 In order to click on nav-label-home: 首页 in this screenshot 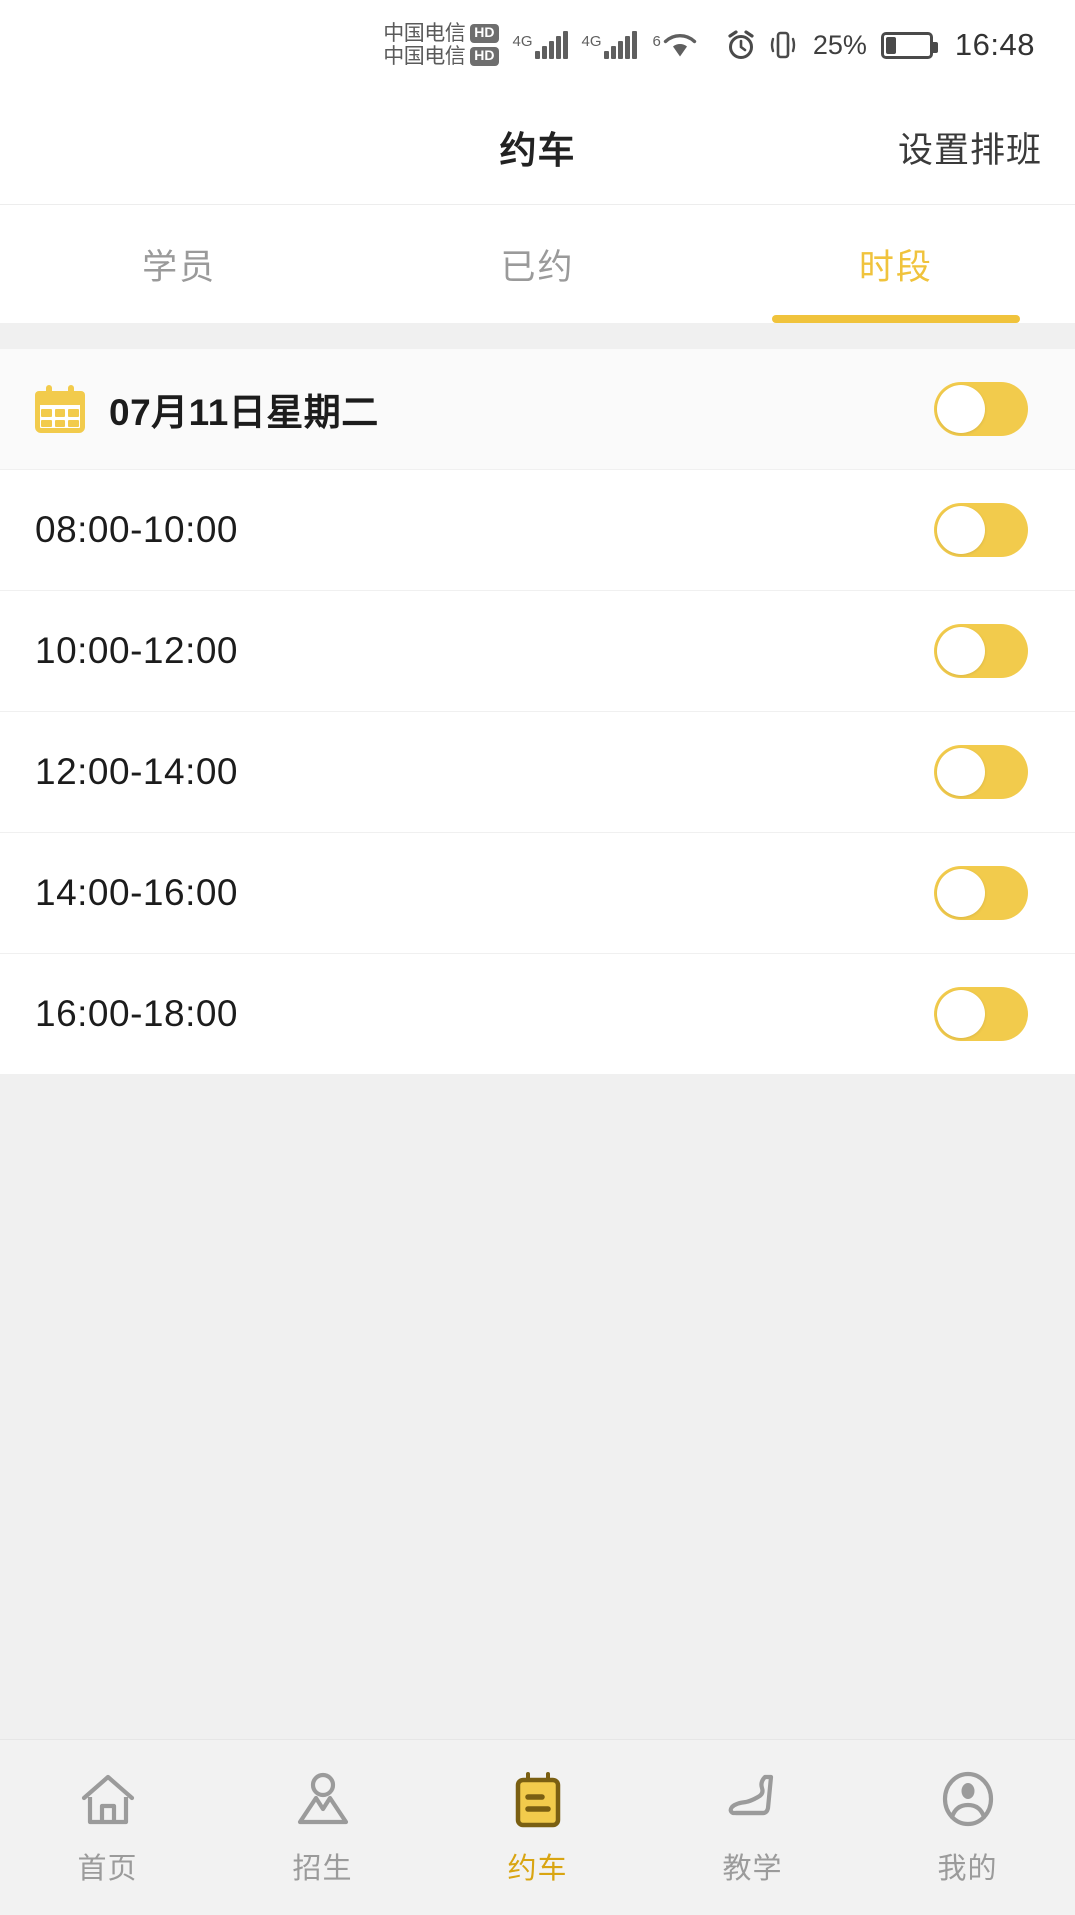, I will do `click(107, 1868)`.